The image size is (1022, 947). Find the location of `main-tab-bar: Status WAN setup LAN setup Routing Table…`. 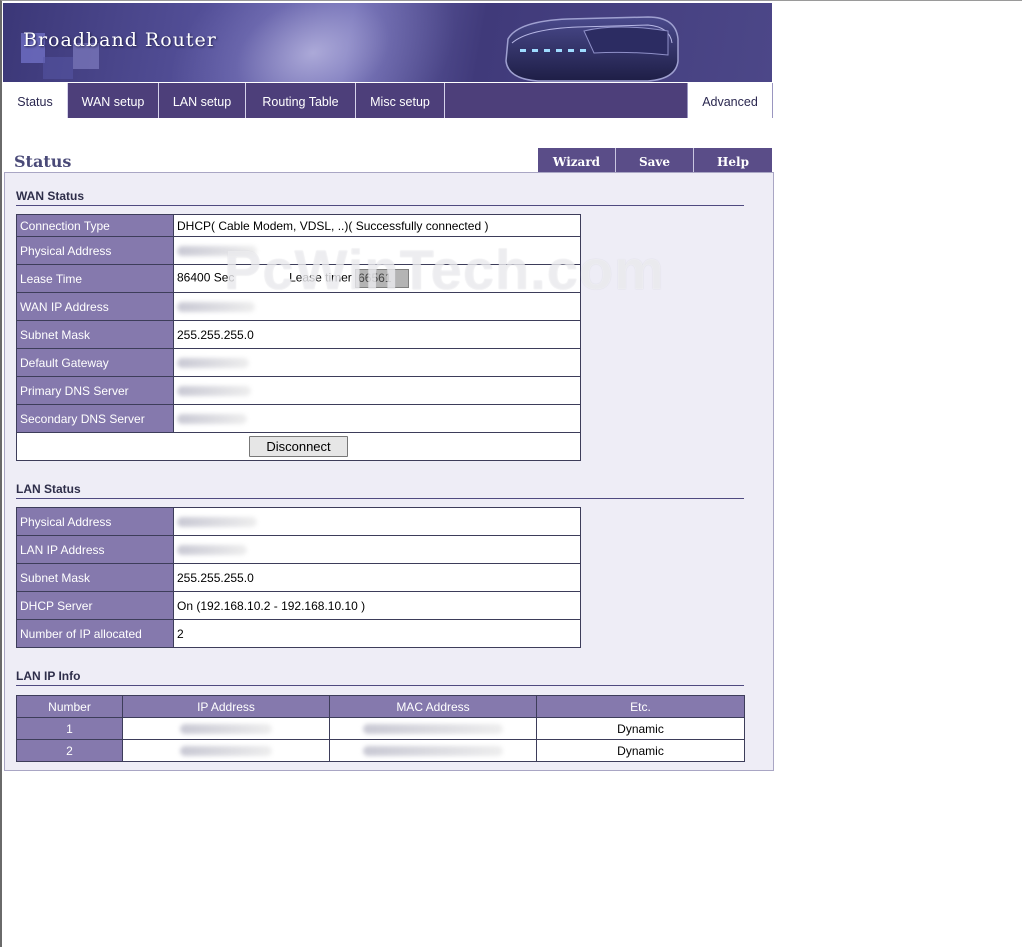

main-tab-bar: Status WAN setup LAN setup Routing Table… is located at coordinates (388, 100).